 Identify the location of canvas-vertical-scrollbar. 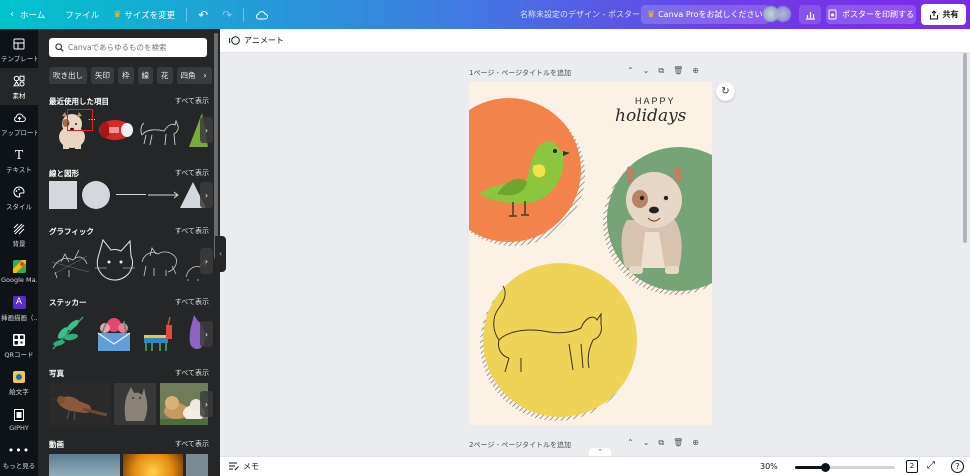
(965, 251).